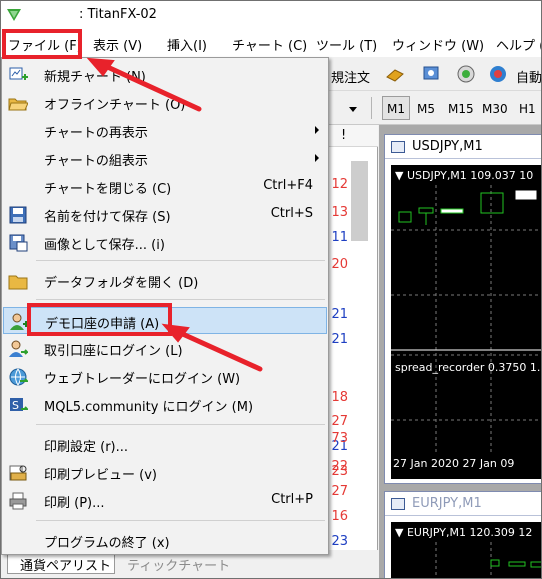 This screenshot has height=579, width=542. Describe the element at coordinates (271, 16) in the screenshot. I see `title-bar: : TitanFX-02` at that location.